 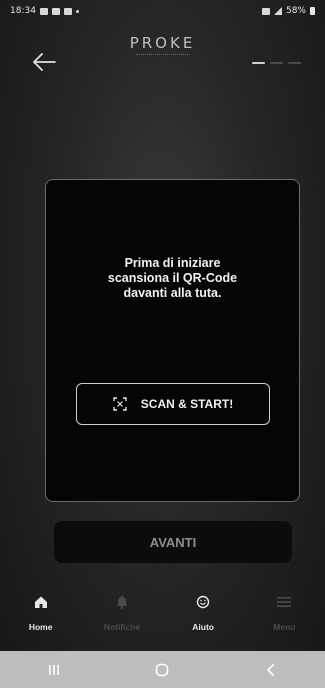 I want to click on chevron-left-icon, so click(x=270, y=669).